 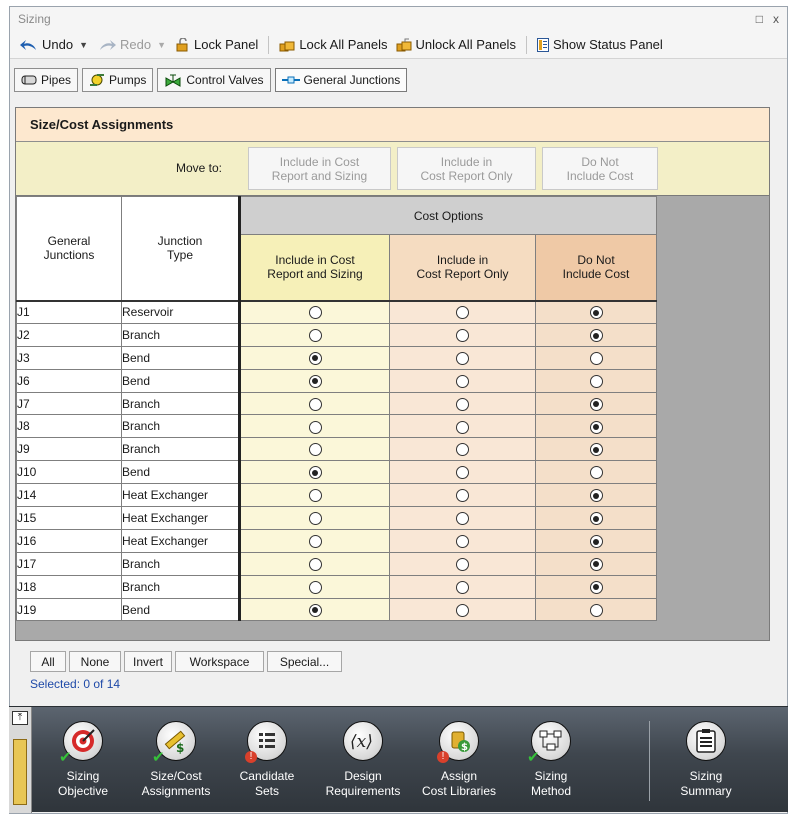 What do you see at coordinates (148, 661) in the screenshot?
I see `invert-selection-button: Invert` at bounding box center [148, 661].